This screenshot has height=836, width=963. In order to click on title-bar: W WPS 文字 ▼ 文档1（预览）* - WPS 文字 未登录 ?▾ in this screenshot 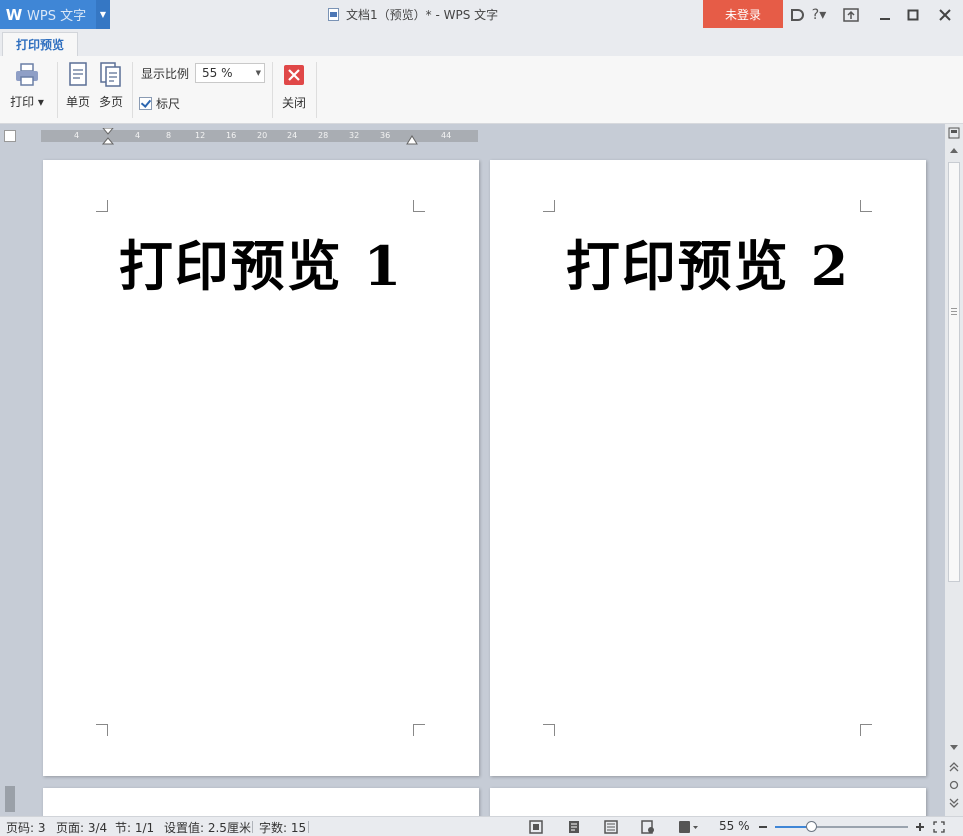, I will do `click(481, 14)`.